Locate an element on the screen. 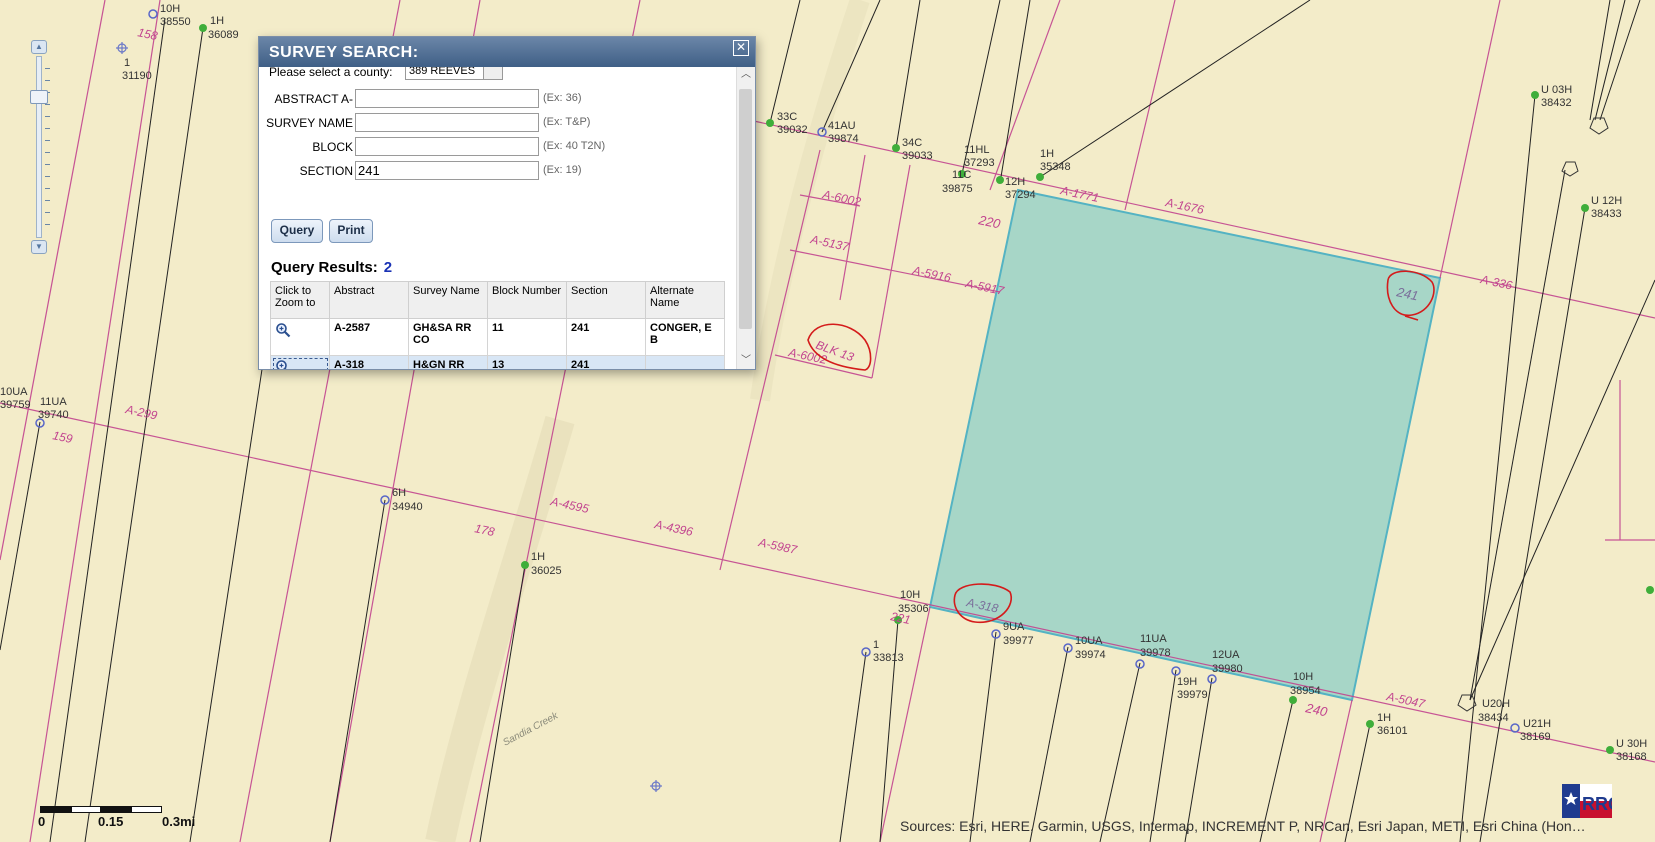 The image size is (1655, 842). abstract-label: ABSTRACT A- is located at coordinates (313, 99).